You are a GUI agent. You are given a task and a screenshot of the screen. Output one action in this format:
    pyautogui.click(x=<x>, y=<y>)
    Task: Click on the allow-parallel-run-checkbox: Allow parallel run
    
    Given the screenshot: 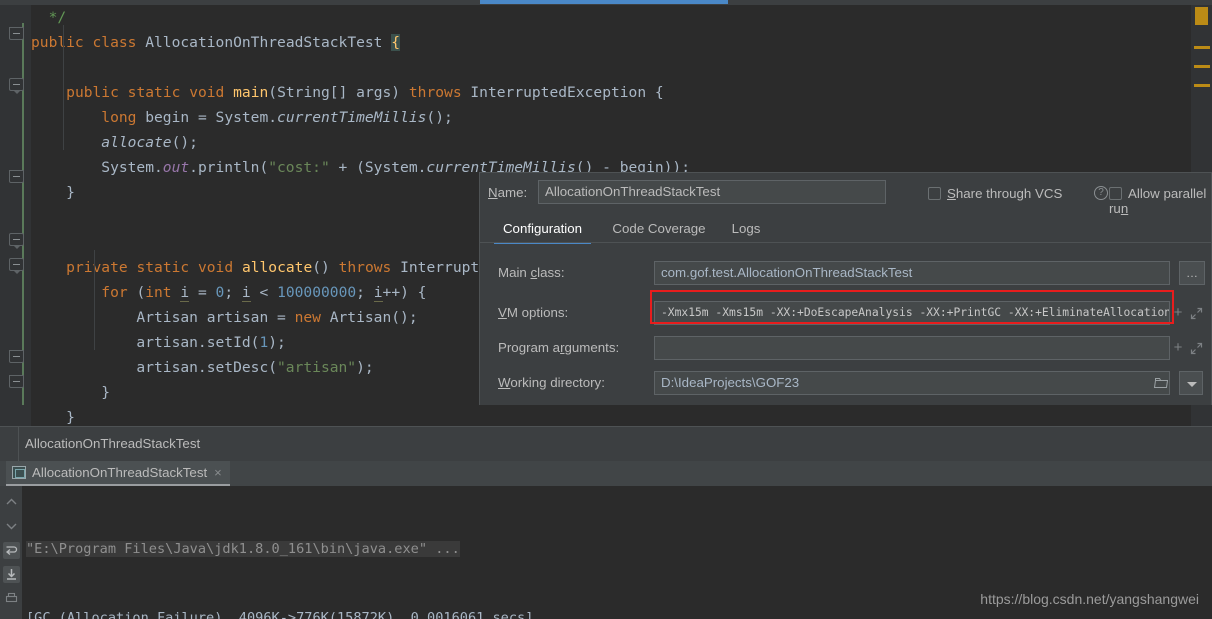 What is the action you would take?
    pyautogui.click(x=1160, y=201)
    